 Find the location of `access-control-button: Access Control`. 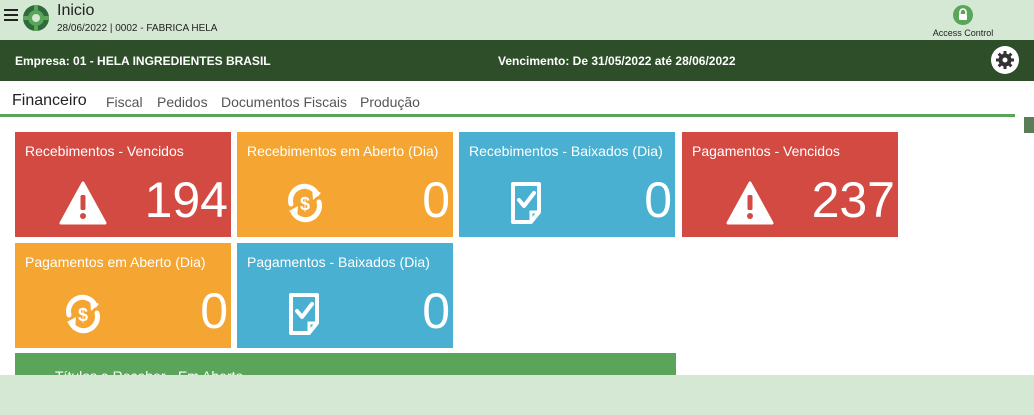

access-control-button: Access Control is located at coordinates (963, 21).